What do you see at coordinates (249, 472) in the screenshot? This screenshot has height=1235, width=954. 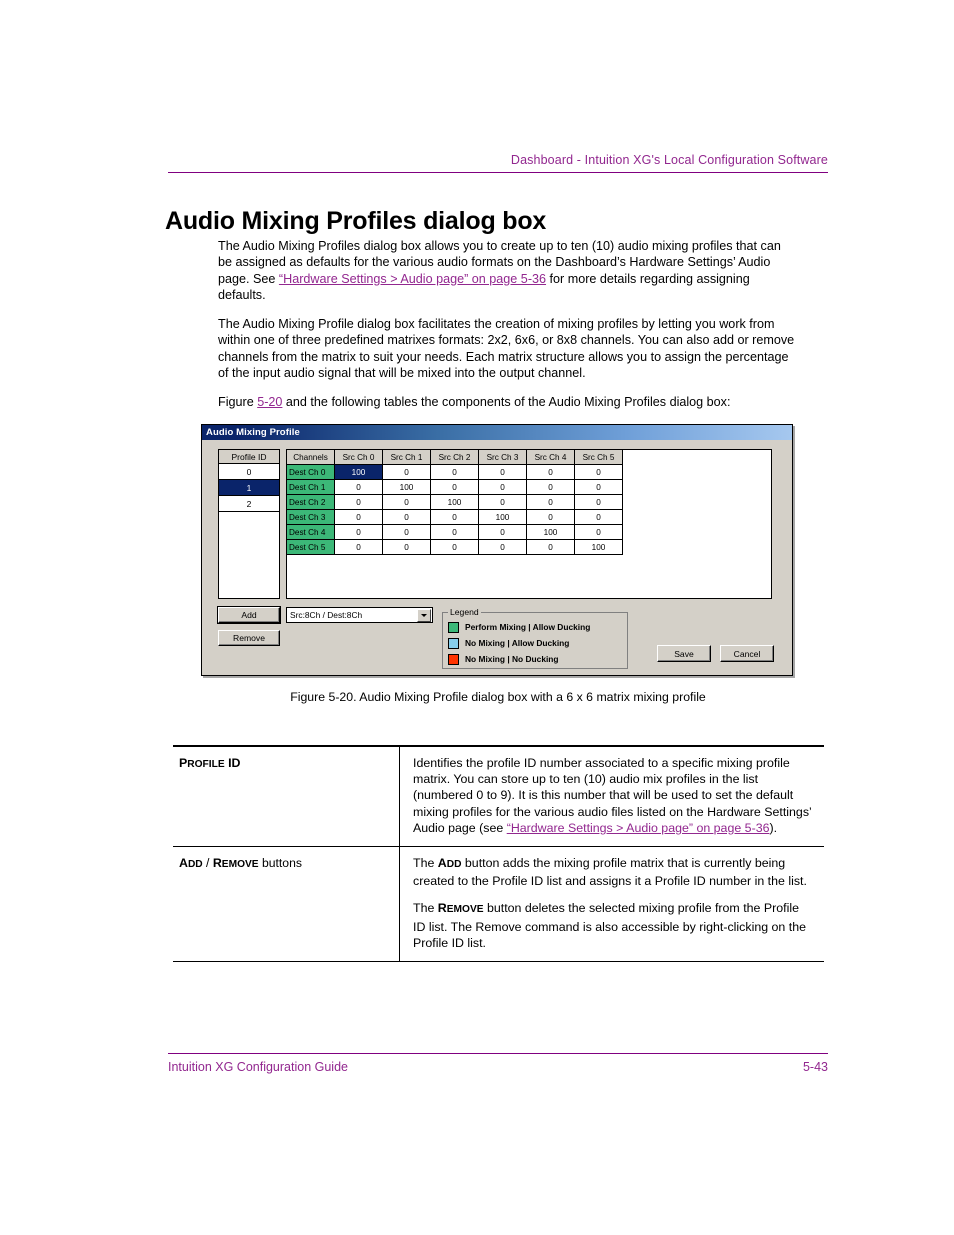 I see `profile-id-row-0: 0` at bounding box center [249, 472].